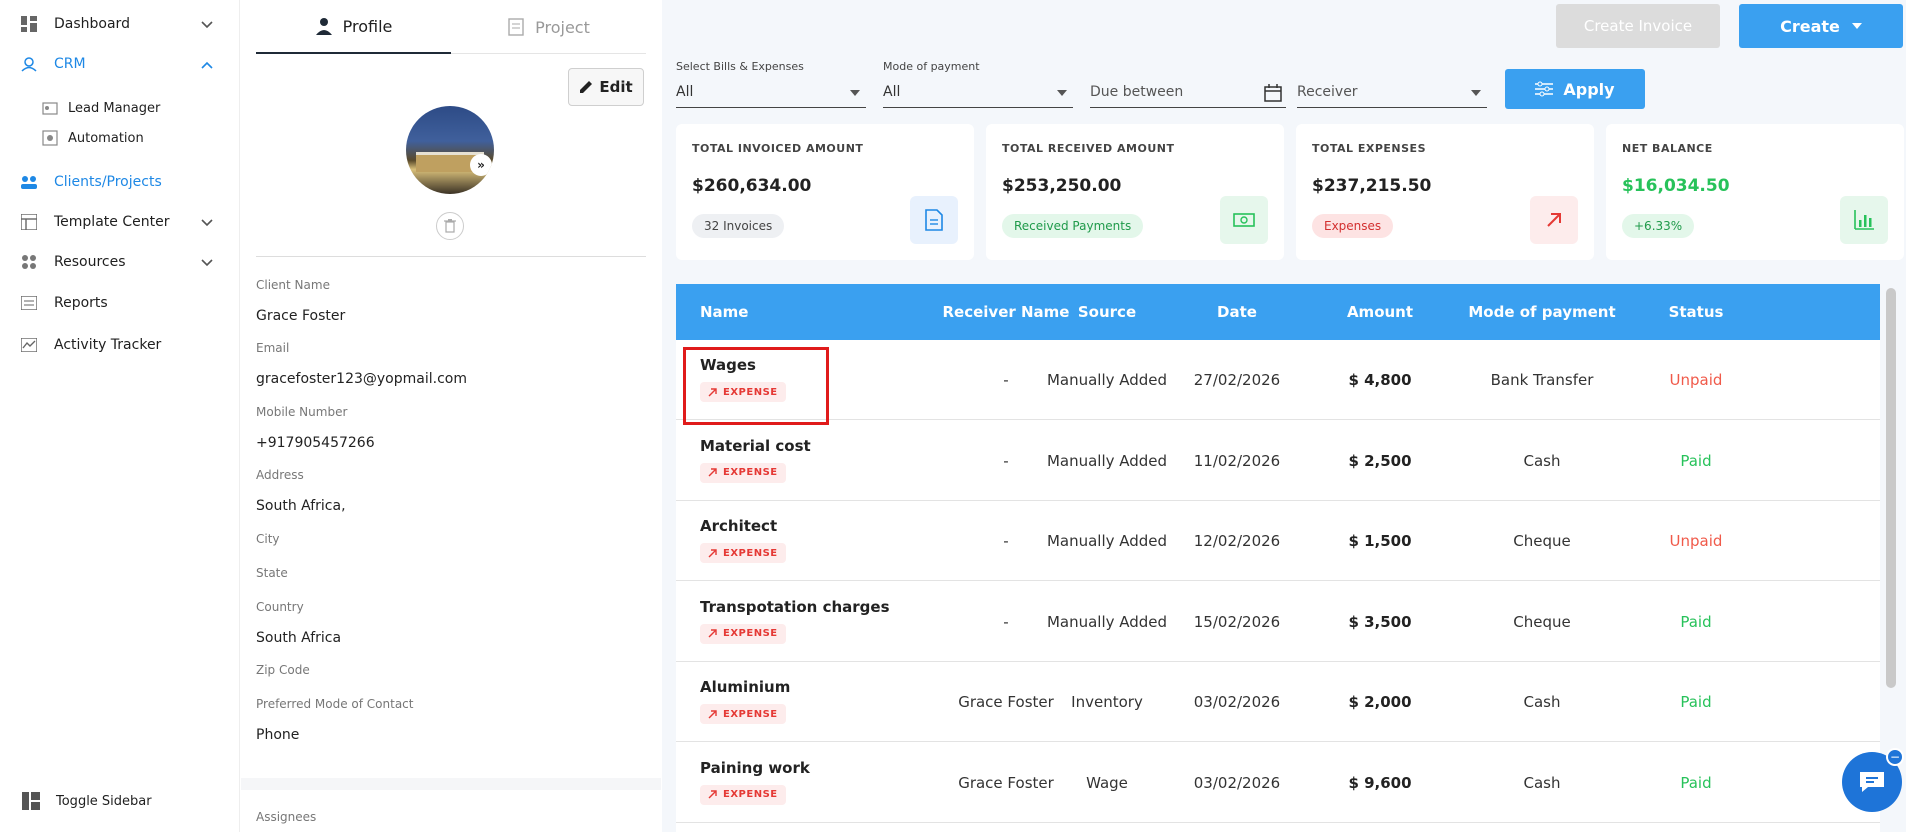  I want to click on receiver-select: Receiver, so click(1392, 84).